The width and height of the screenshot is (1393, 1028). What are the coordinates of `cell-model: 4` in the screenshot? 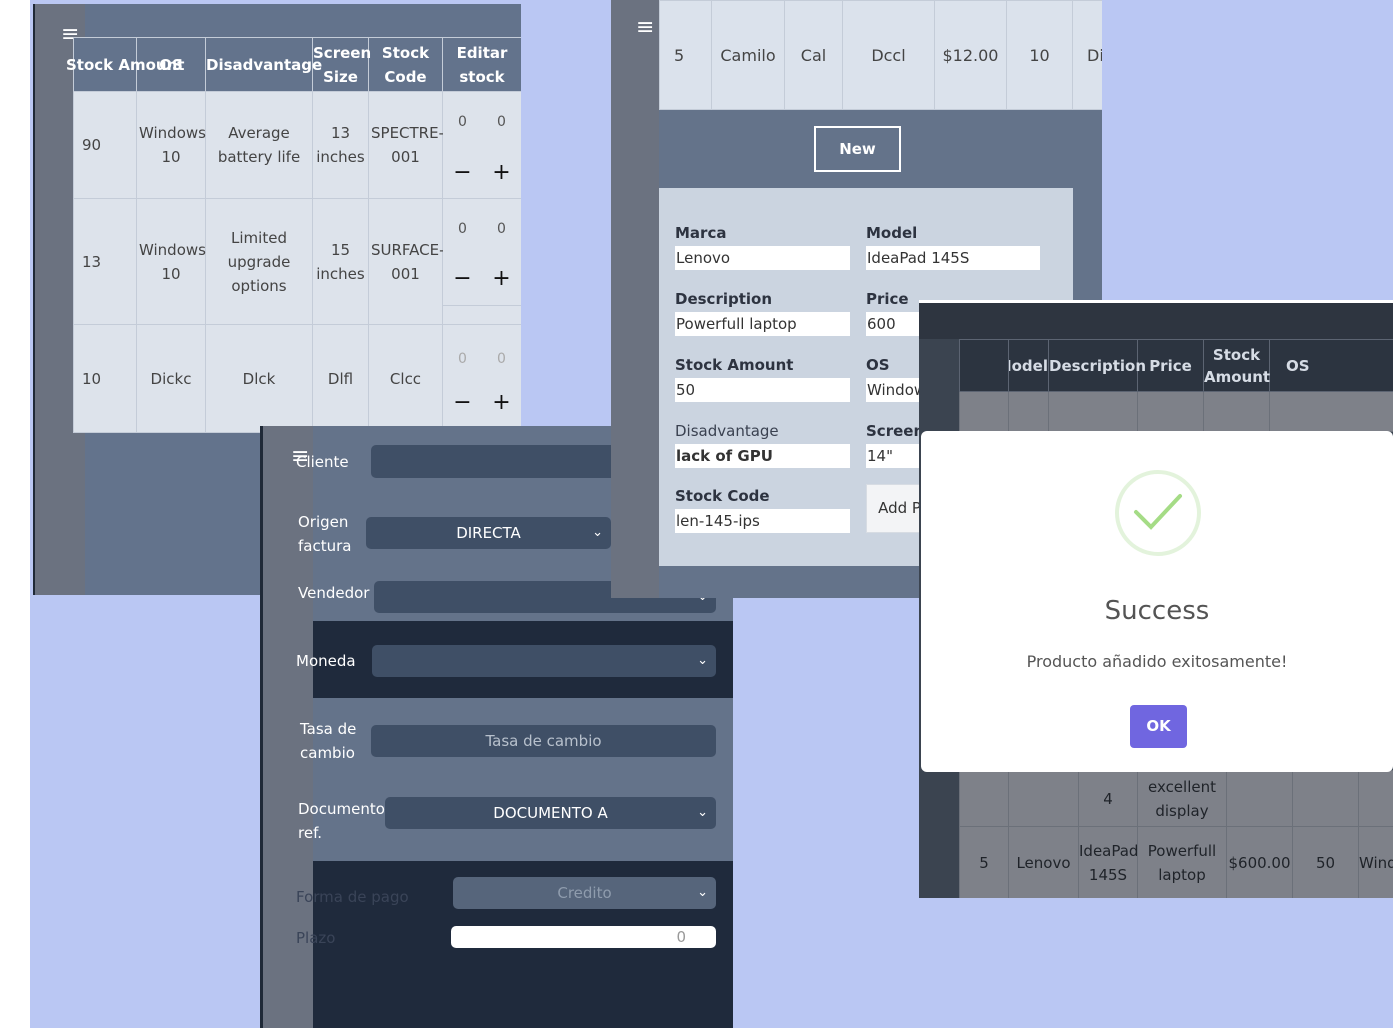 It's located at (1108, 798).